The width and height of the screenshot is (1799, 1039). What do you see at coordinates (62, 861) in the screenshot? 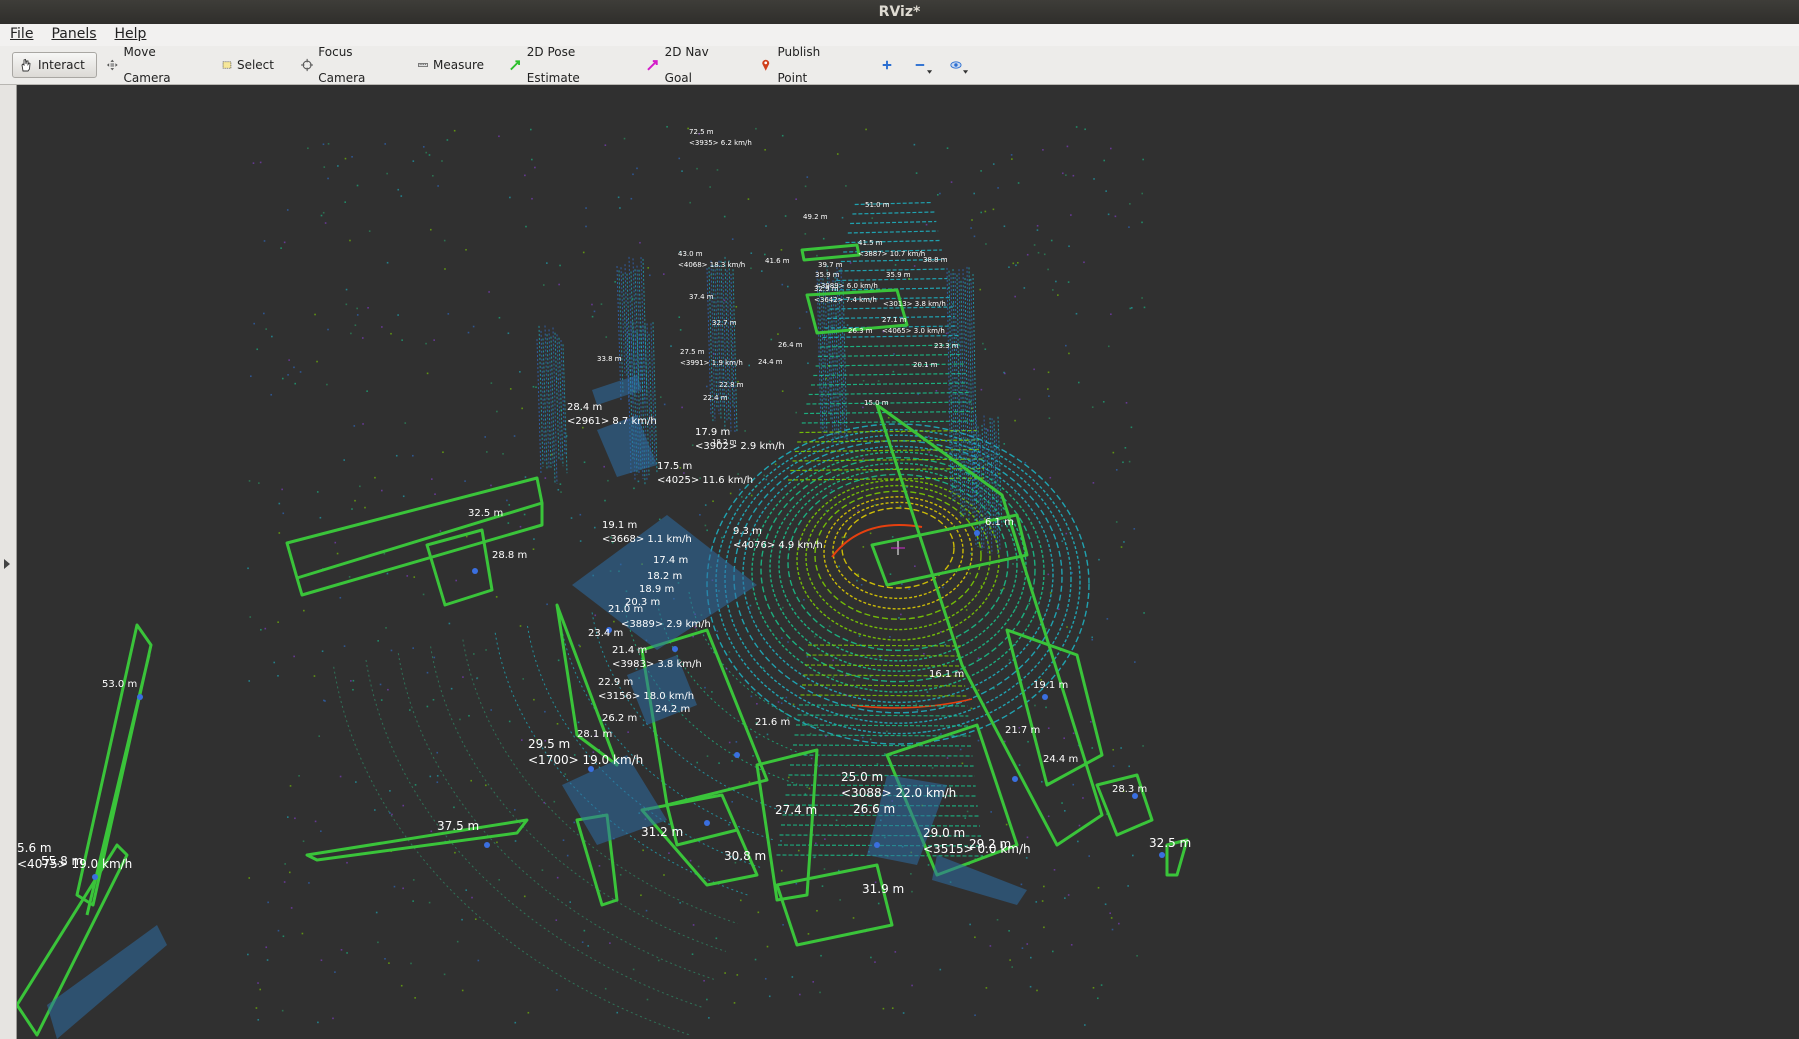
I see `object-distance-label: 55.8 m` at bounding box center [62, 861].